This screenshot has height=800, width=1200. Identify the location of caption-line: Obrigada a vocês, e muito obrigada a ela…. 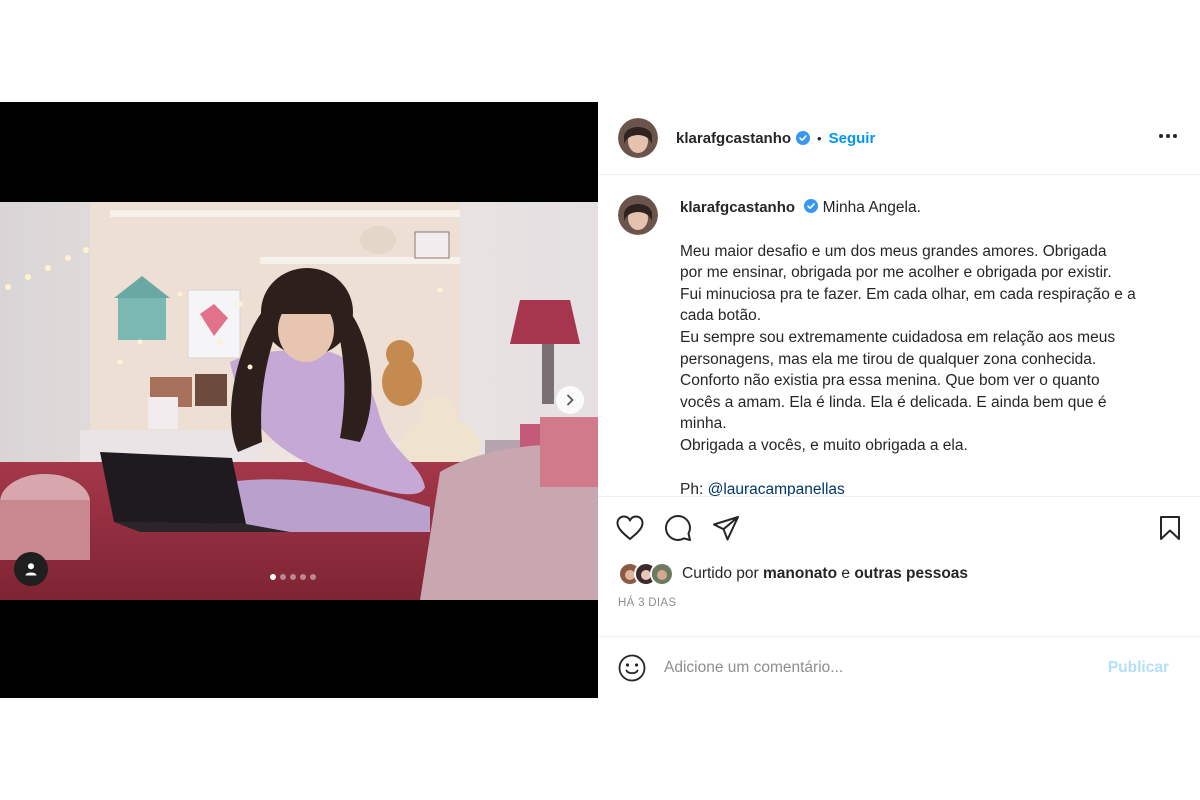
(824, 445).